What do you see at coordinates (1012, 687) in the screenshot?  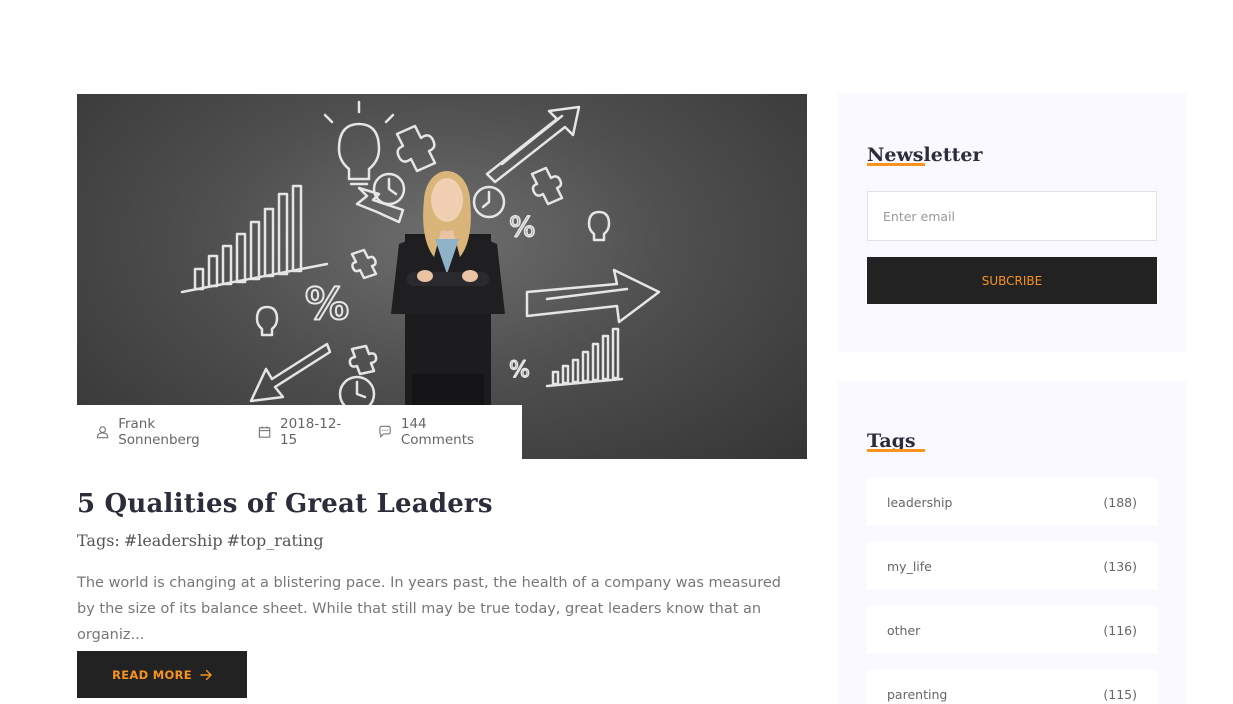 I see `tag-item-parenting: parenting (115)` at bounding box center [1012, 687].